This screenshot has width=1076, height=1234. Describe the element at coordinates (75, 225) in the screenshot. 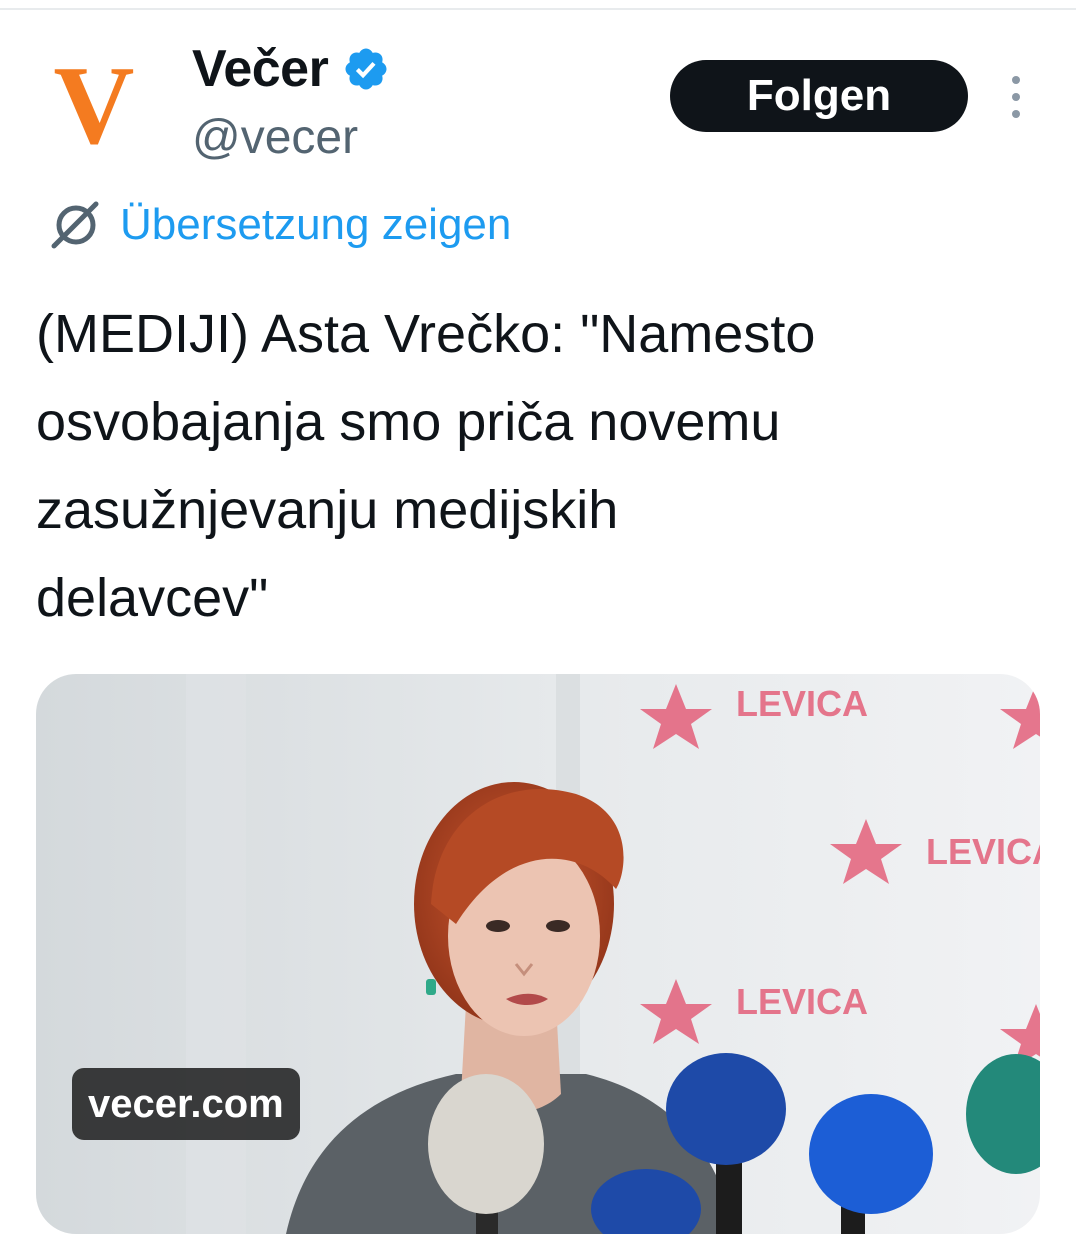

I see `globe-icon` at that location.